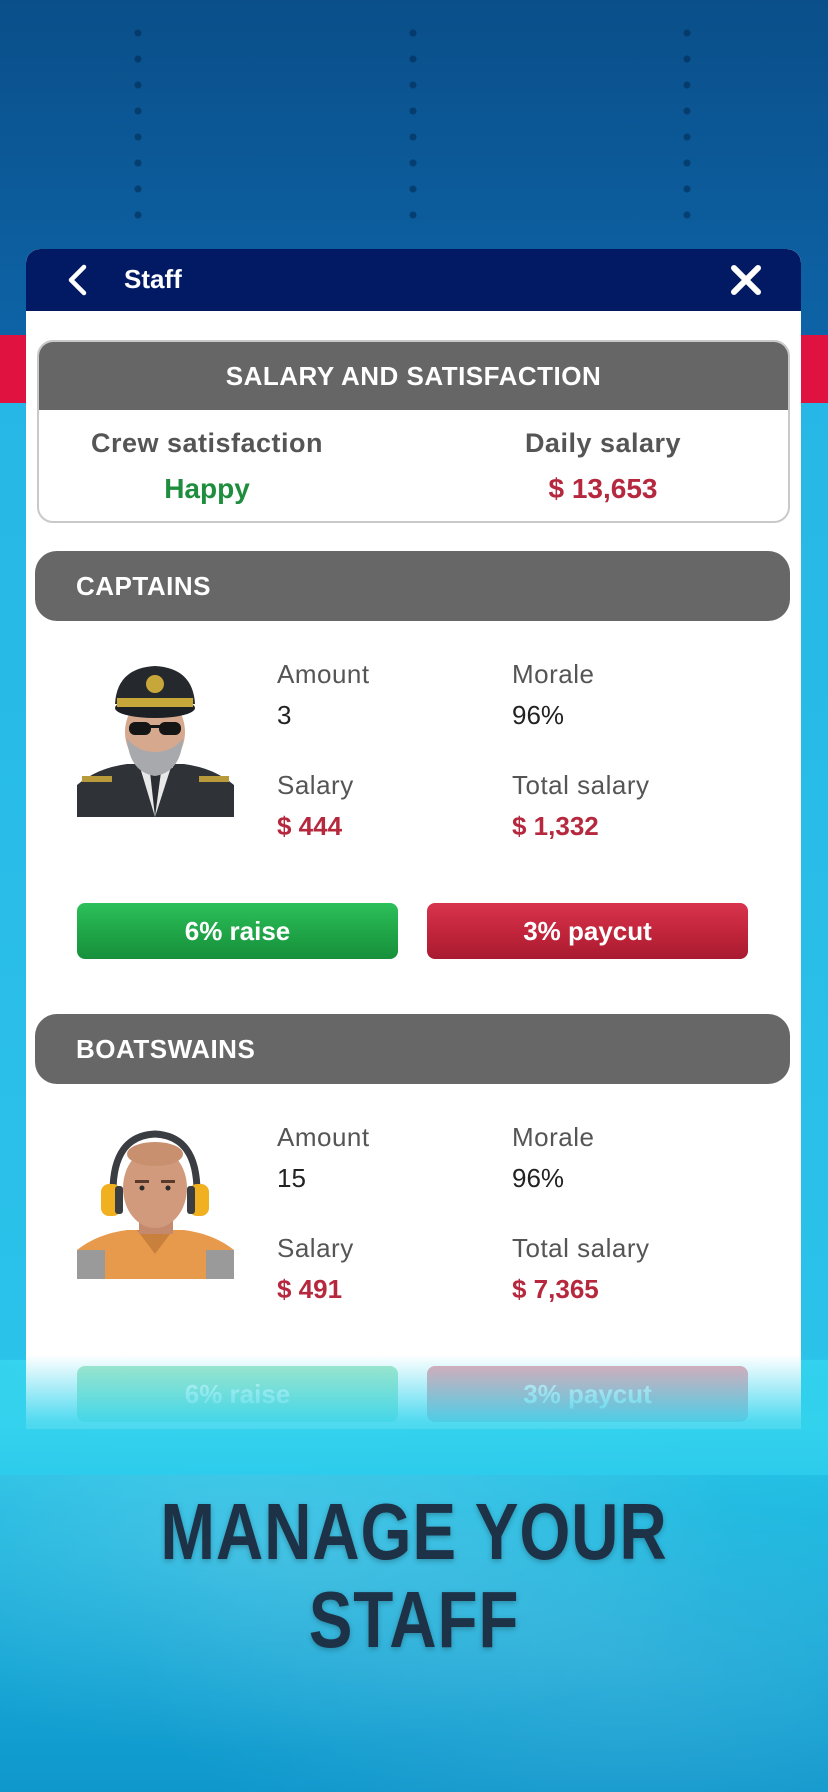  What do you see at coordinates (587, 931) in the screenshot?
I see `captains-paycut-button: 3% paycut` at bounding box center [587, 931].